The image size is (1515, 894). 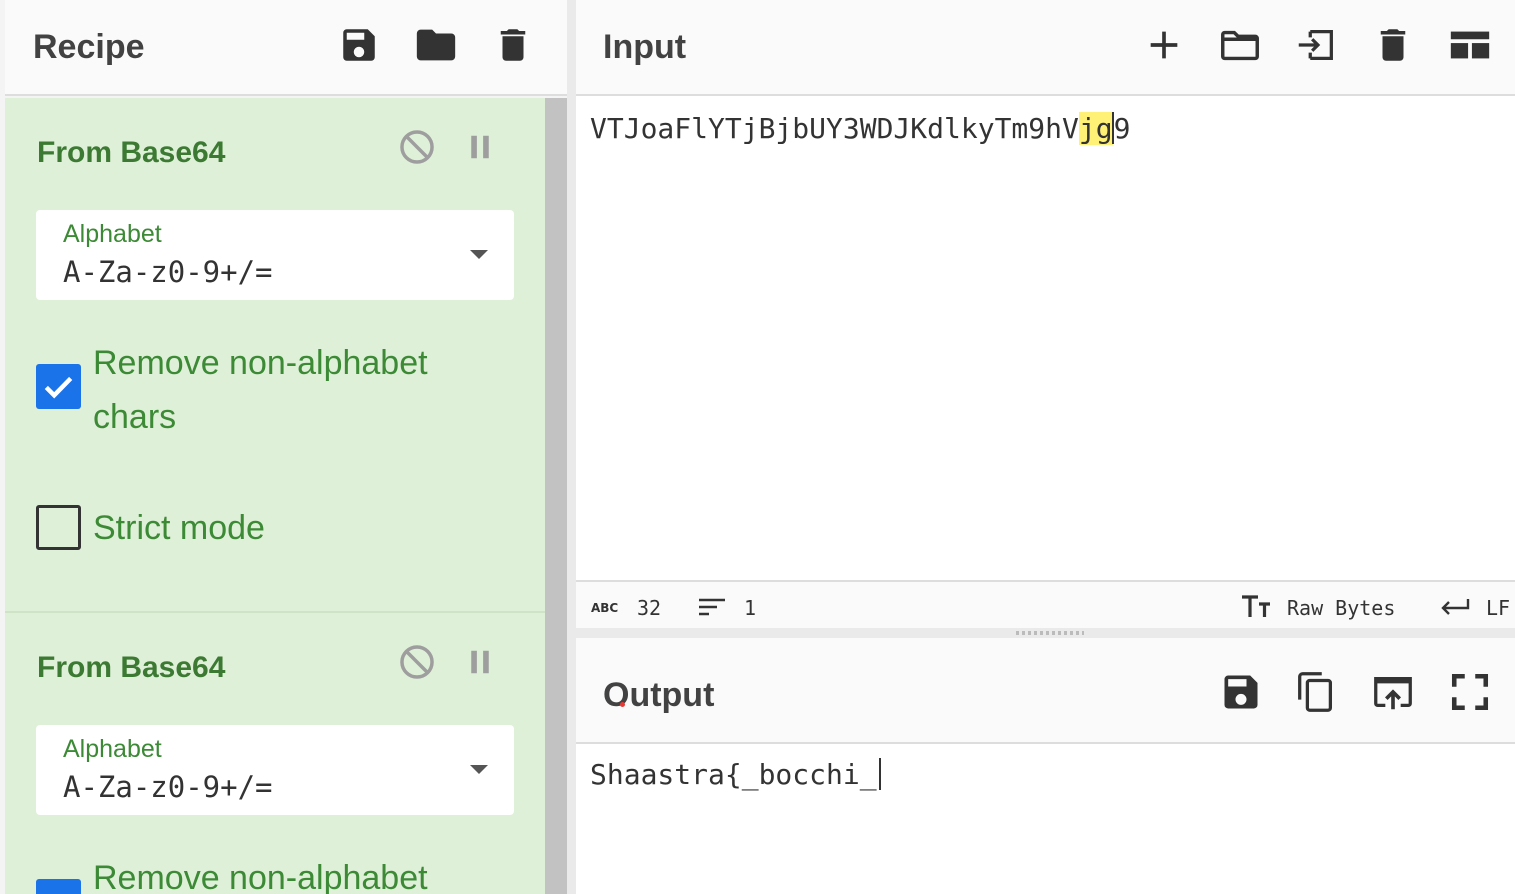 I want to click on reset-layout-button, so click(x=1470, y=45).